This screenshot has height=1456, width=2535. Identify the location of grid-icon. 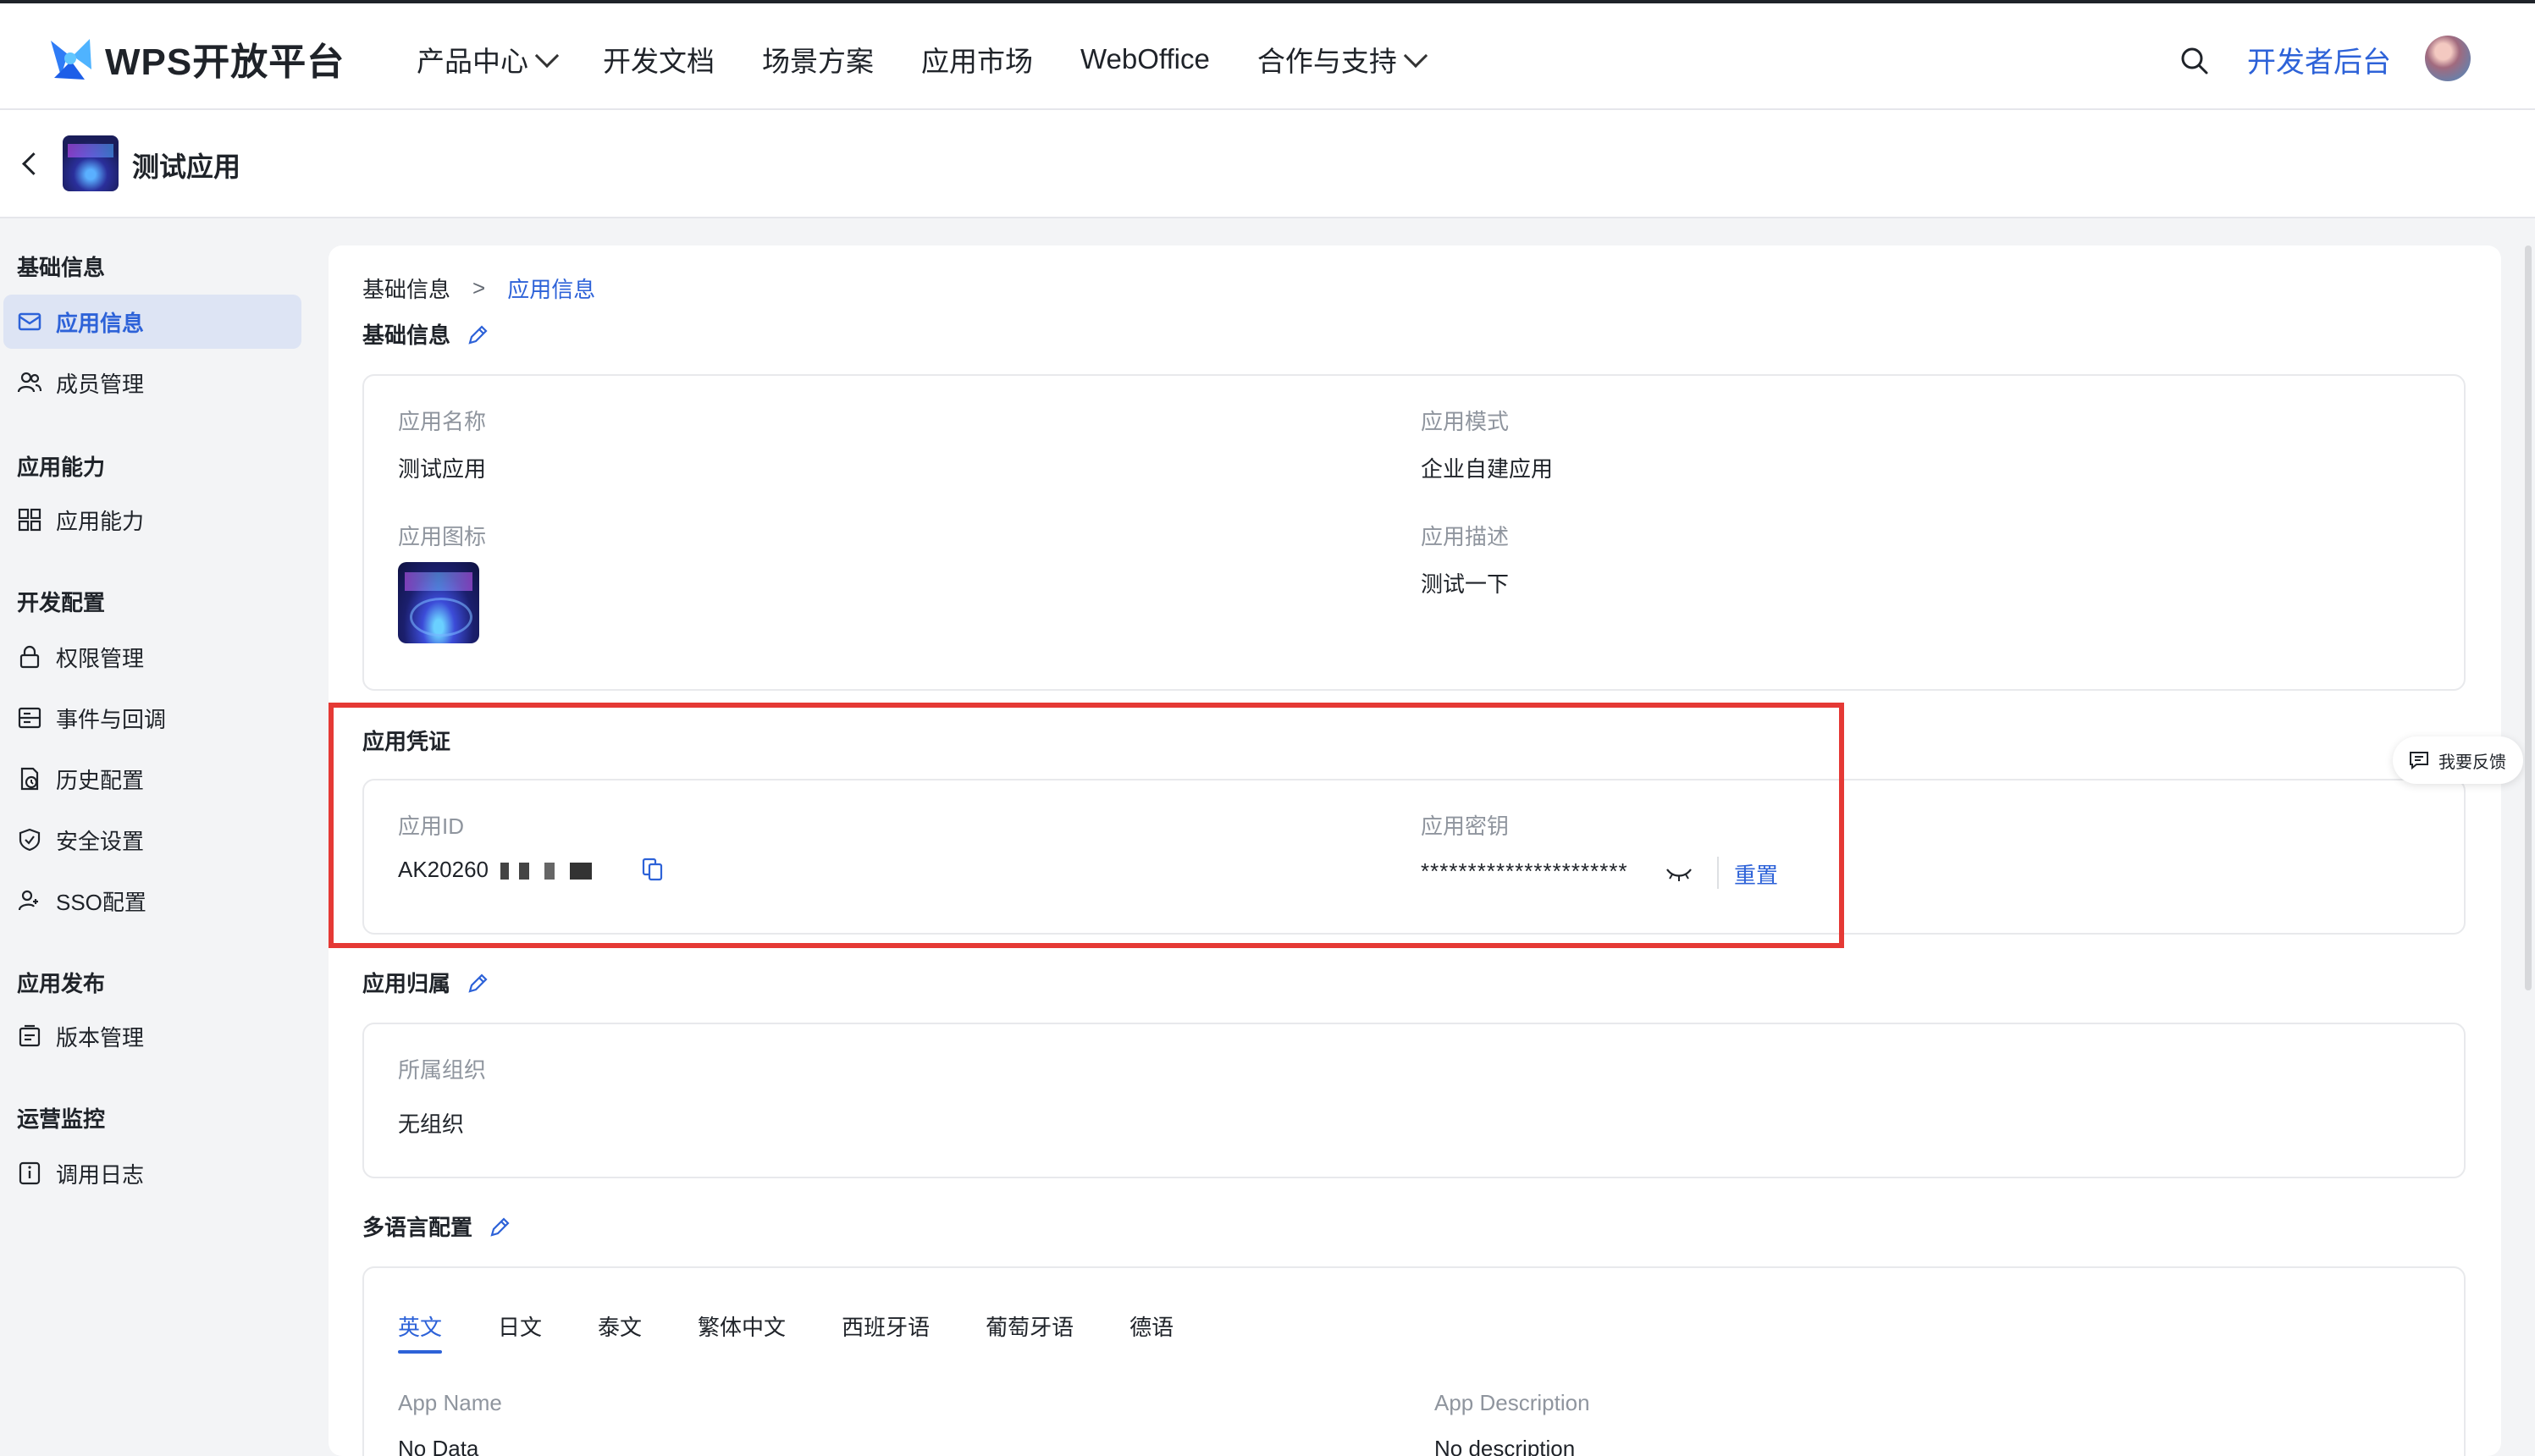
(29, 520).